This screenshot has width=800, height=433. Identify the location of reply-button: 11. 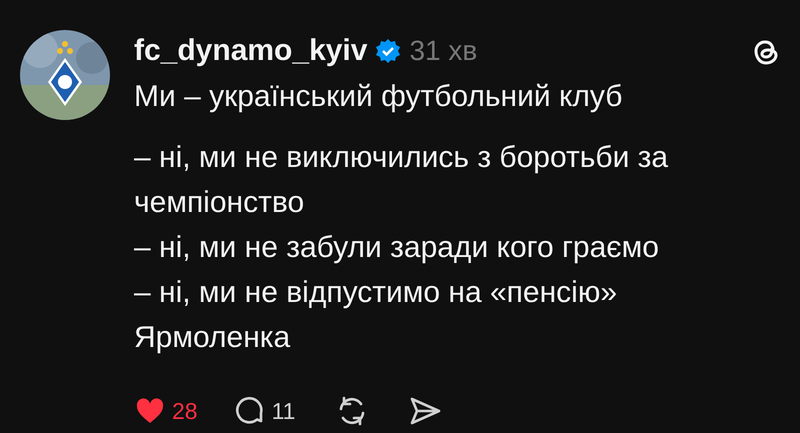
(265, 411).